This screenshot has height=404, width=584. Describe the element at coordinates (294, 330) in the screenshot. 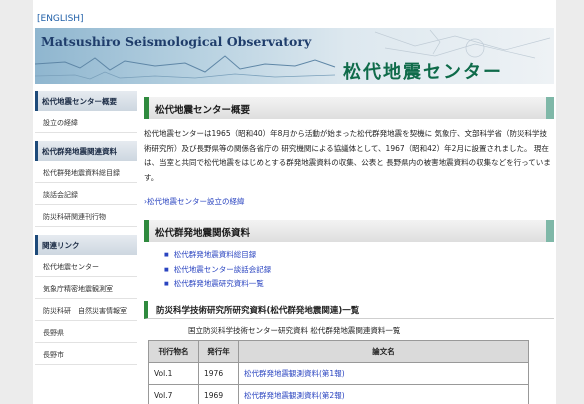

I see `table-caption: 国立防災科学技術センター研究資料 松代群発地震関連資料一覧` at that location.